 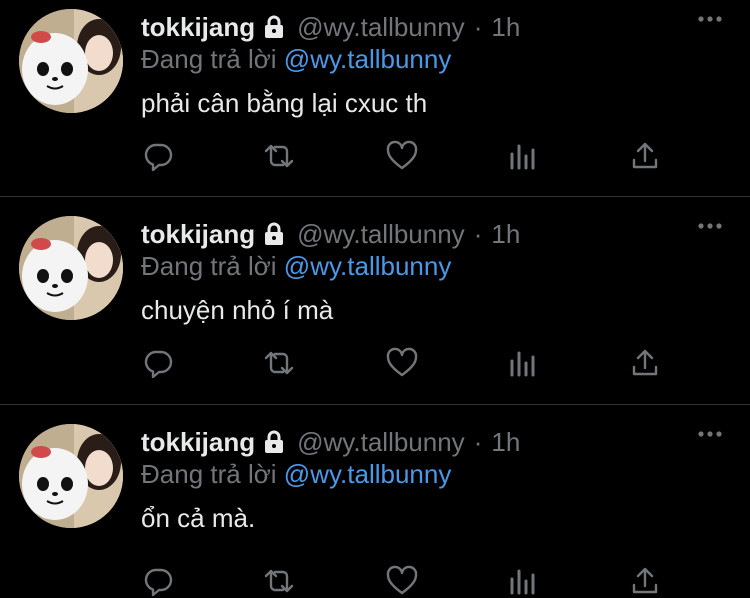 What do you see at coordinates (284, 103) in the screenshot?
I see `tweet-text: phải cân bằng lại cxuc th` at bounding box center [284, 103].